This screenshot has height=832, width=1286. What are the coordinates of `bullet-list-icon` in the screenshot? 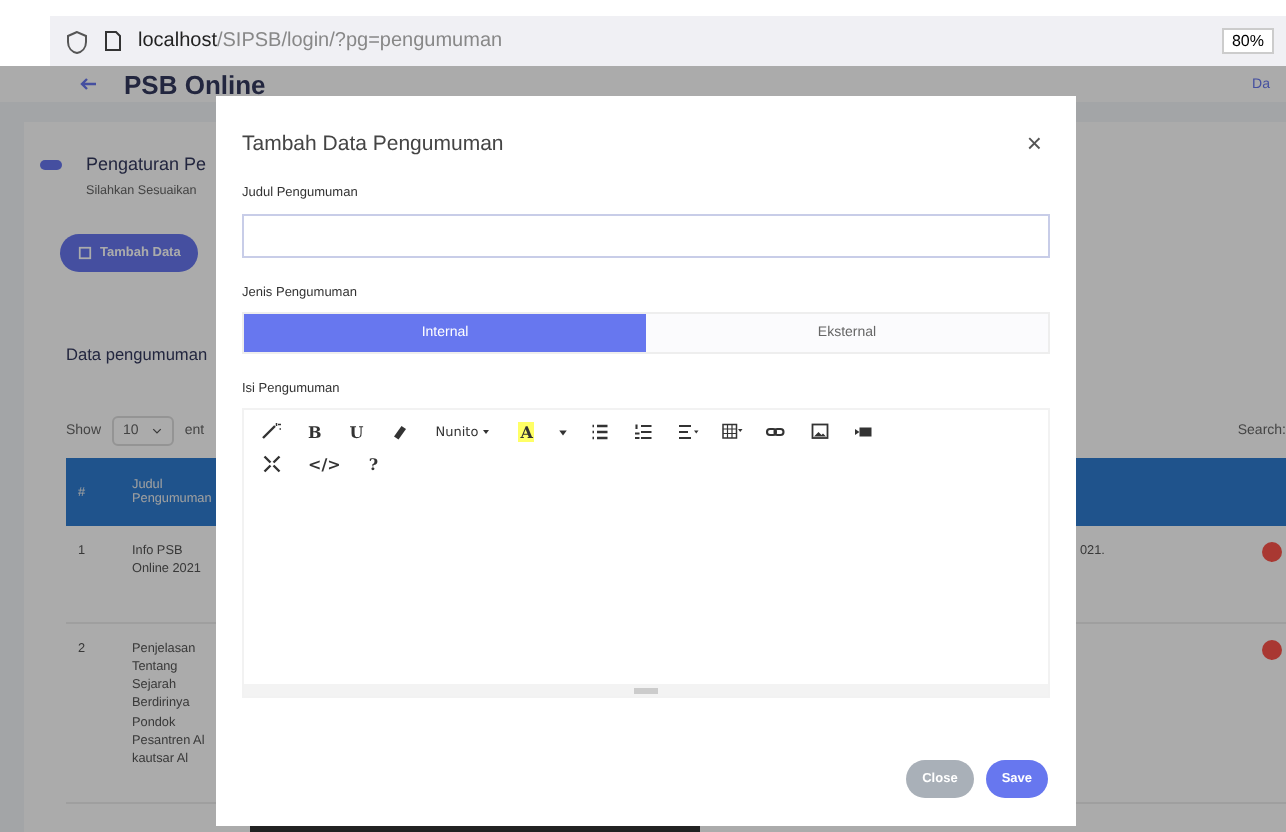 It's located at (600, 432).